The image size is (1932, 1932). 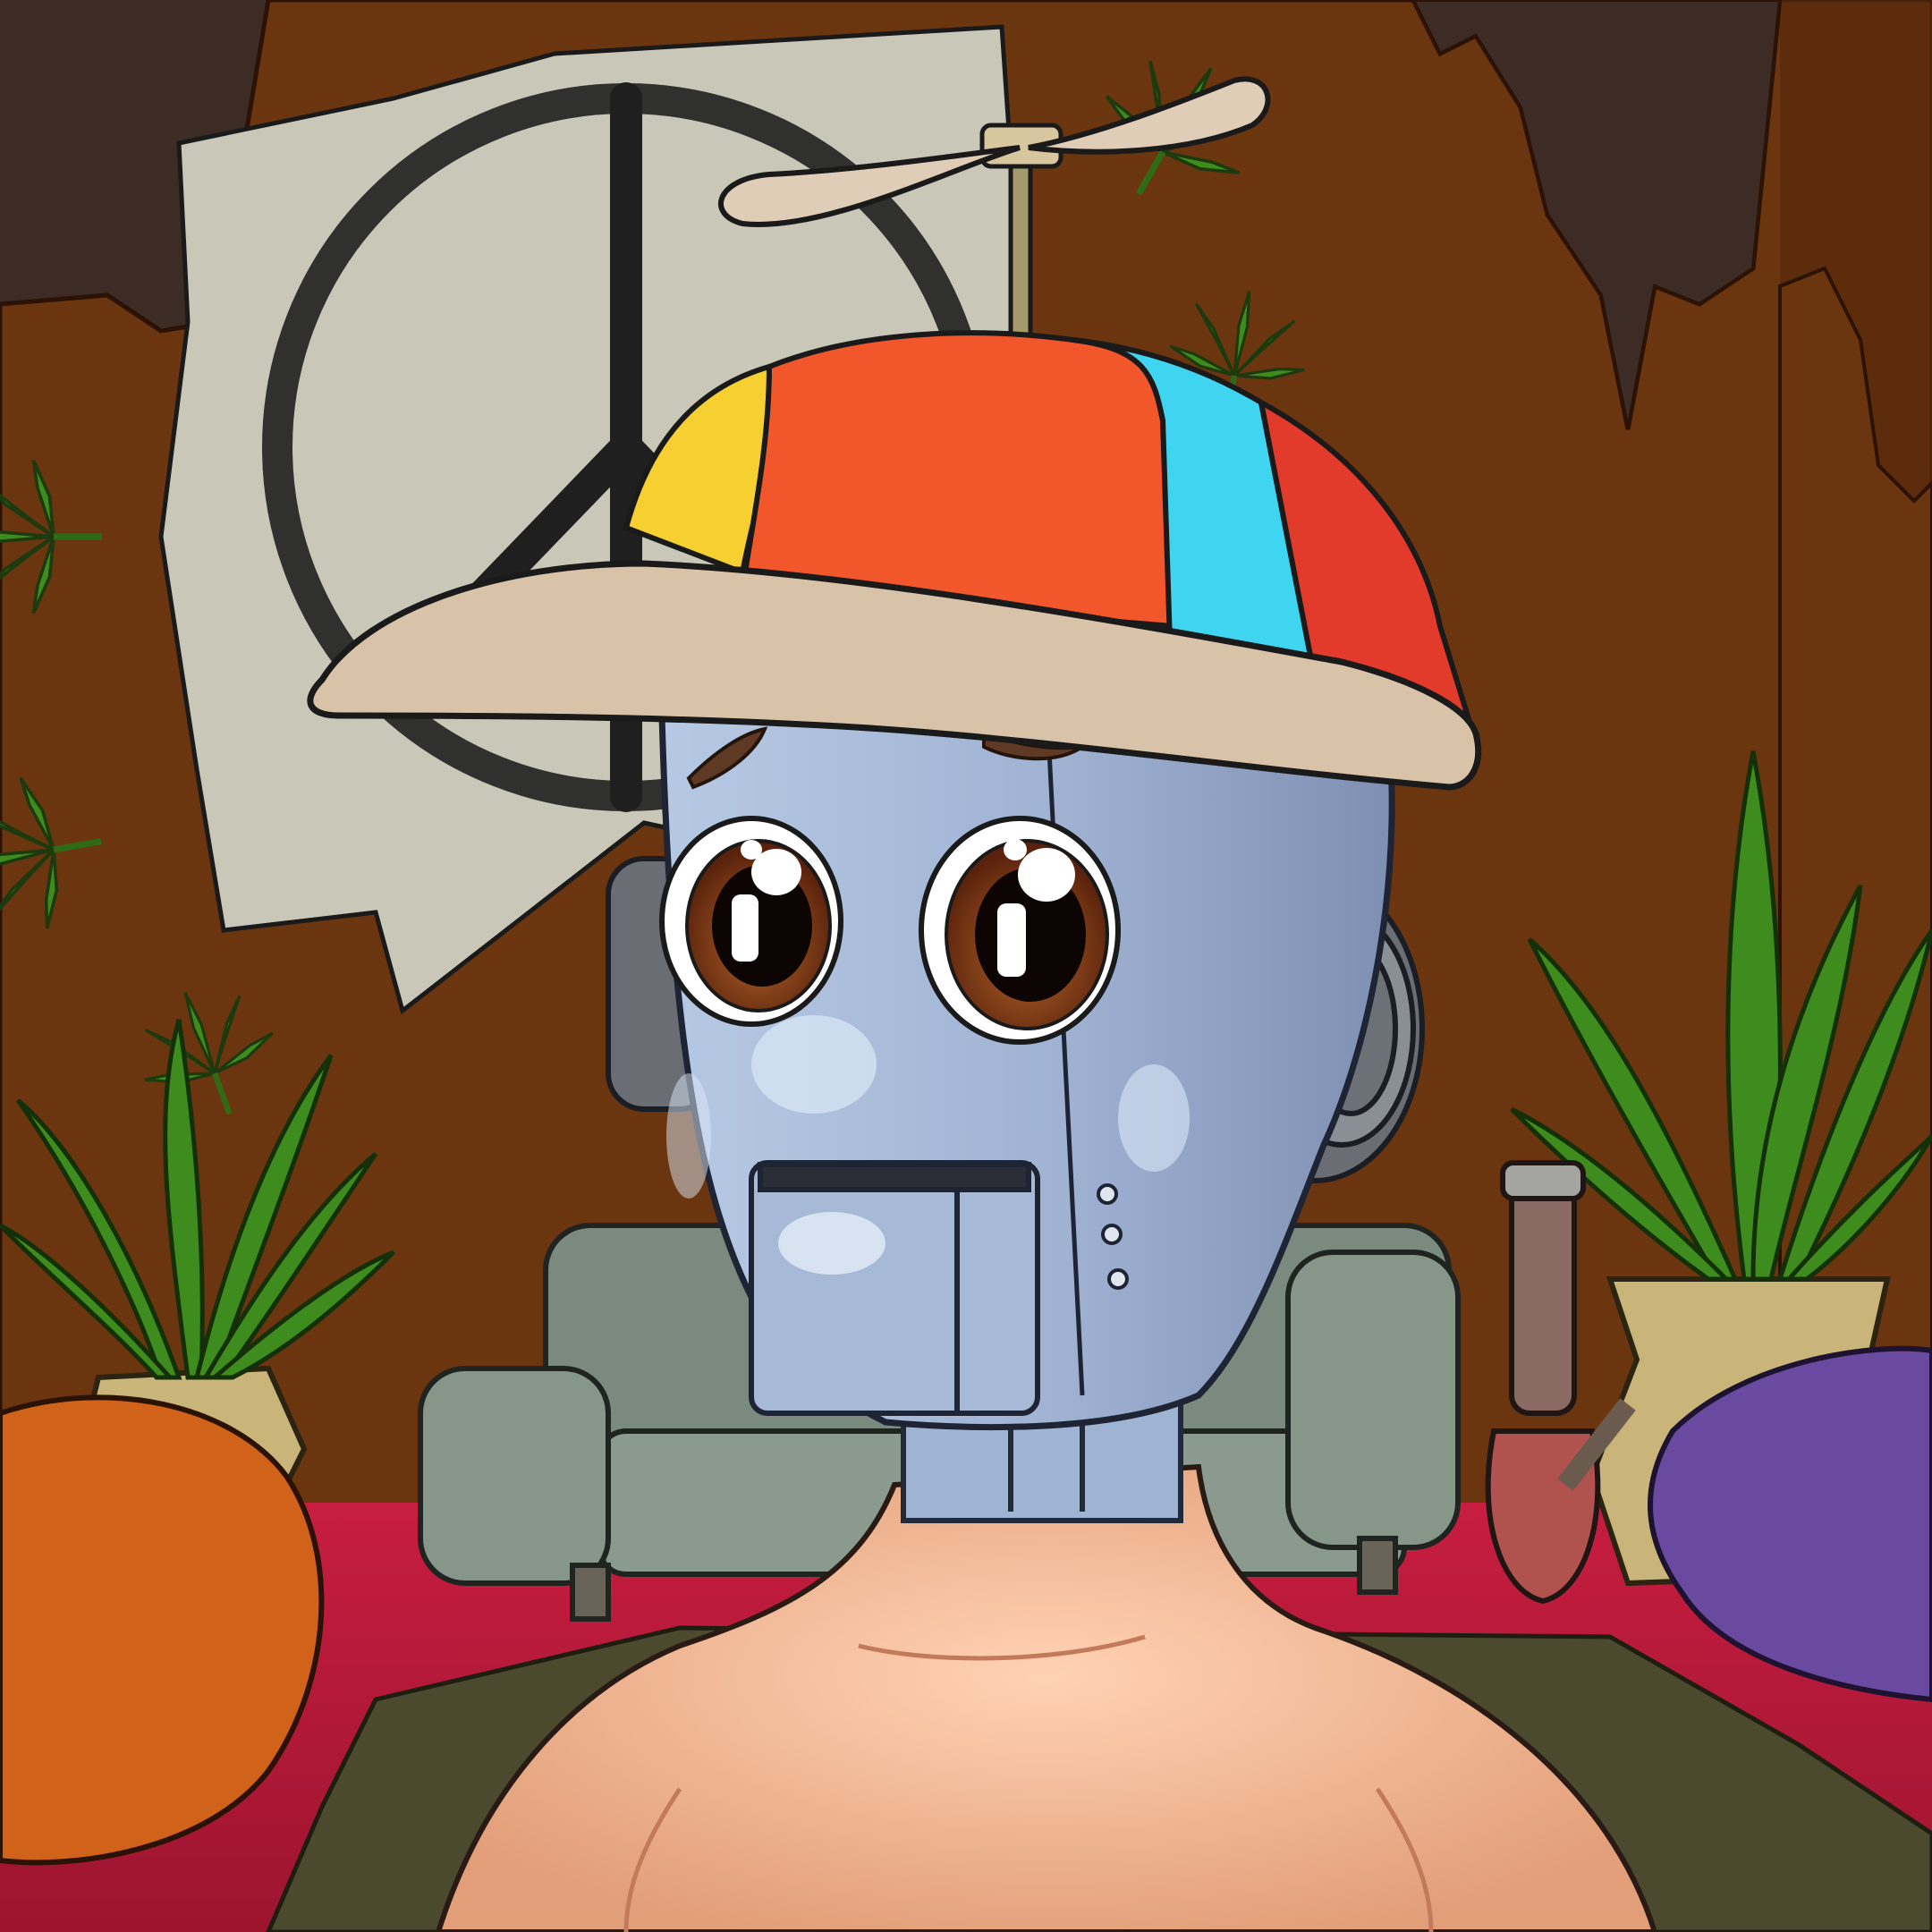 What do you see at coordinates (1020, 930) in the screenshot?
I see `right-eye` at bounding box center [1020, 930].